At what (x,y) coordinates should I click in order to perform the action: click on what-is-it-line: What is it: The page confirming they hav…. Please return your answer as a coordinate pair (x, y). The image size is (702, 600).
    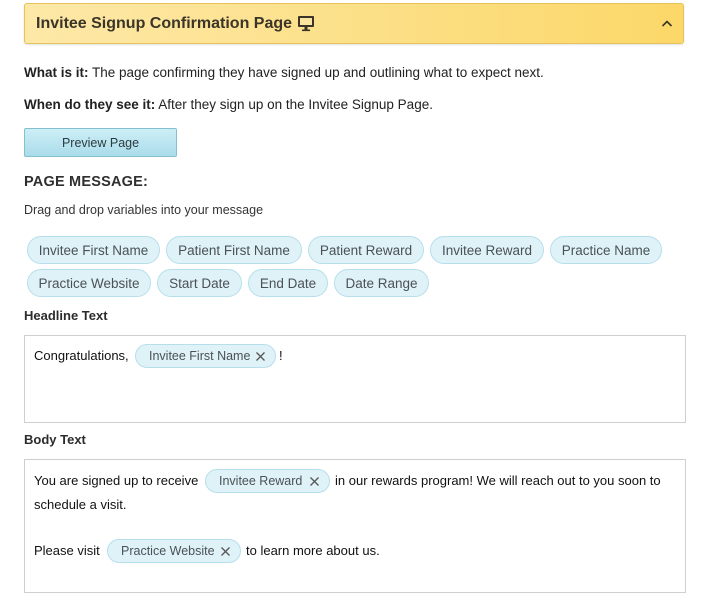
    Looking at the image, I should click on (284, 72).